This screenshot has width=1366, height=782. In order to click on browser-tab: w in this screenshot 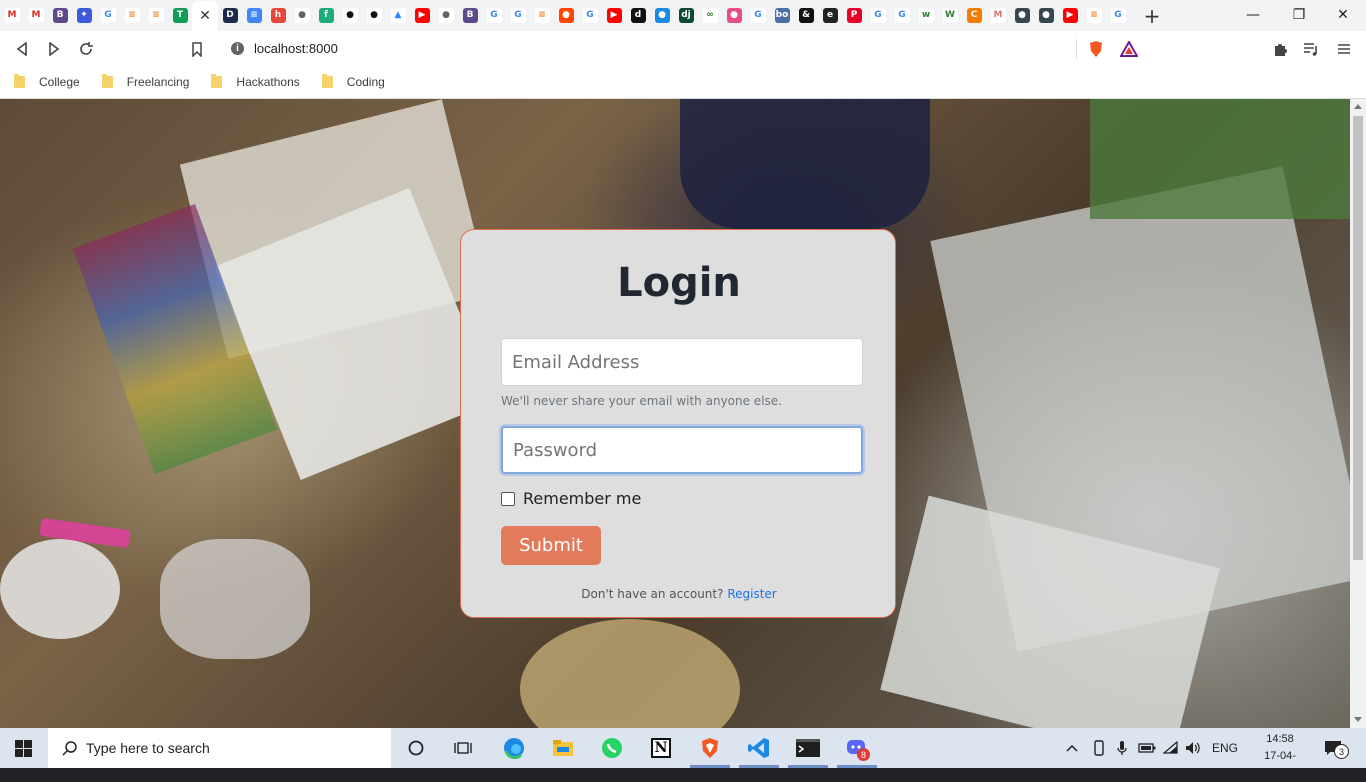, I will do `click(926, 16)`.